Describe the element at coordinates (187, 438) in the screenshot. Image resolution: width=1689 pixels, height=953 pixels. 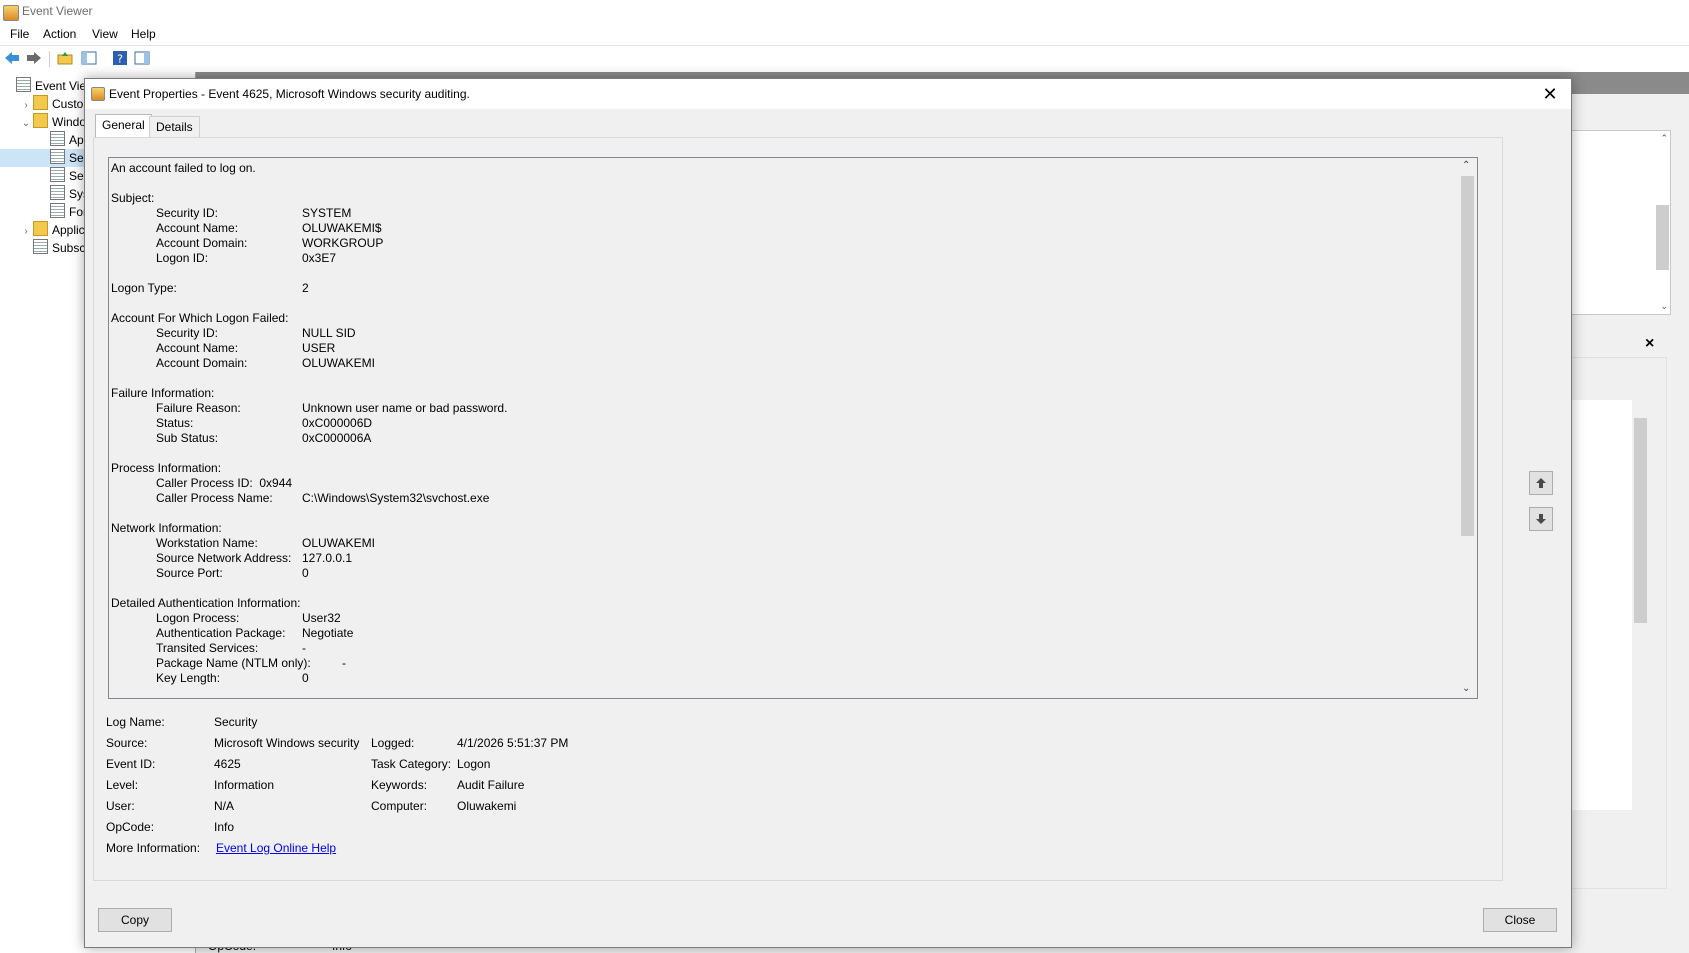
I see `description-label: Sub Status:` at that location.